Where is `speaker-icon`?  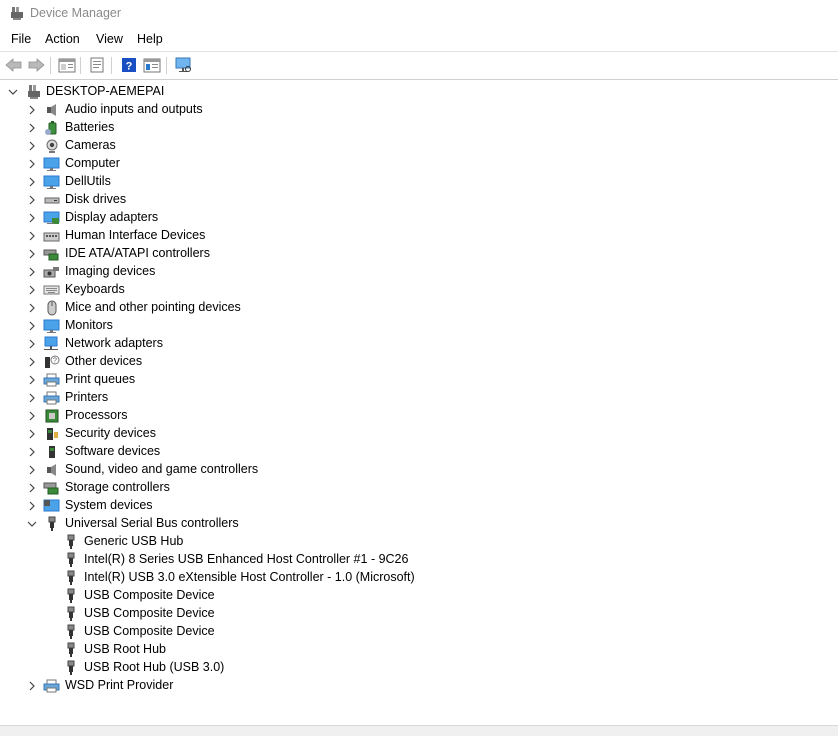 speaker-icon is located at coordinates (51, 110).